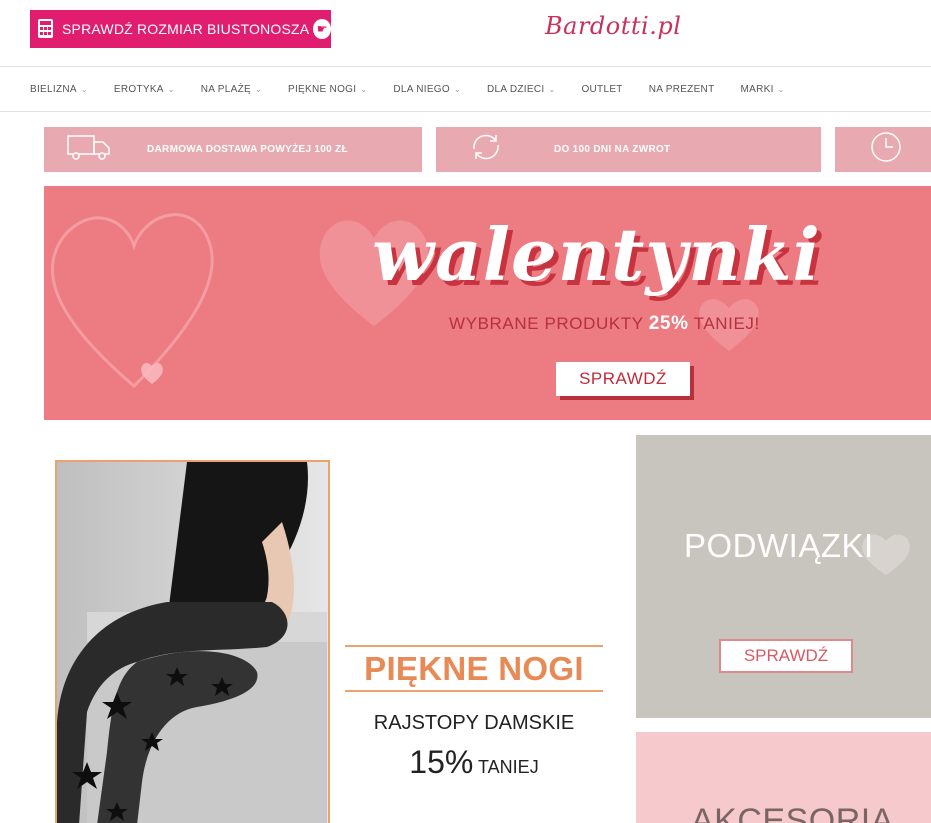  What do you see at coordinates (596, 254) in the screenshot?
I see `hero-headline: walentynki` at bounding box center [596, 254].